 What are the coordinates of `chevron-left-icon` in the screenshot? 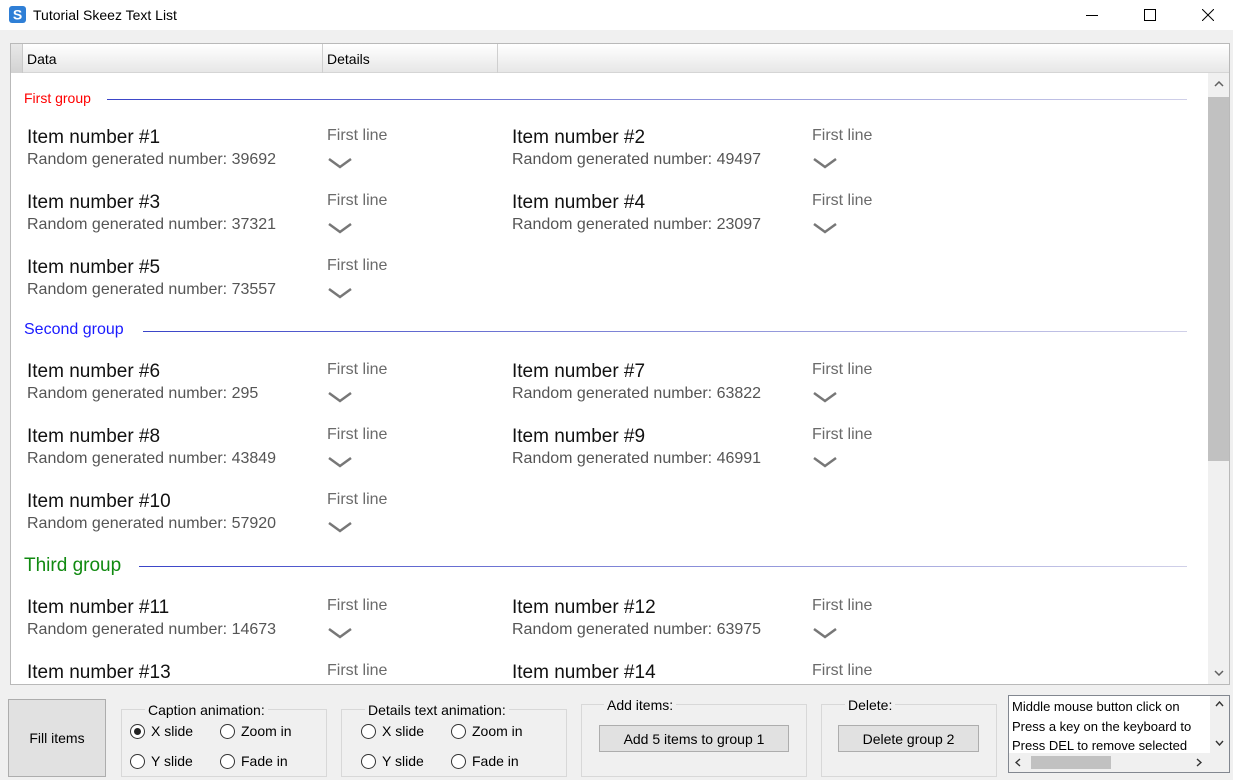 It's located at (1018, 762).